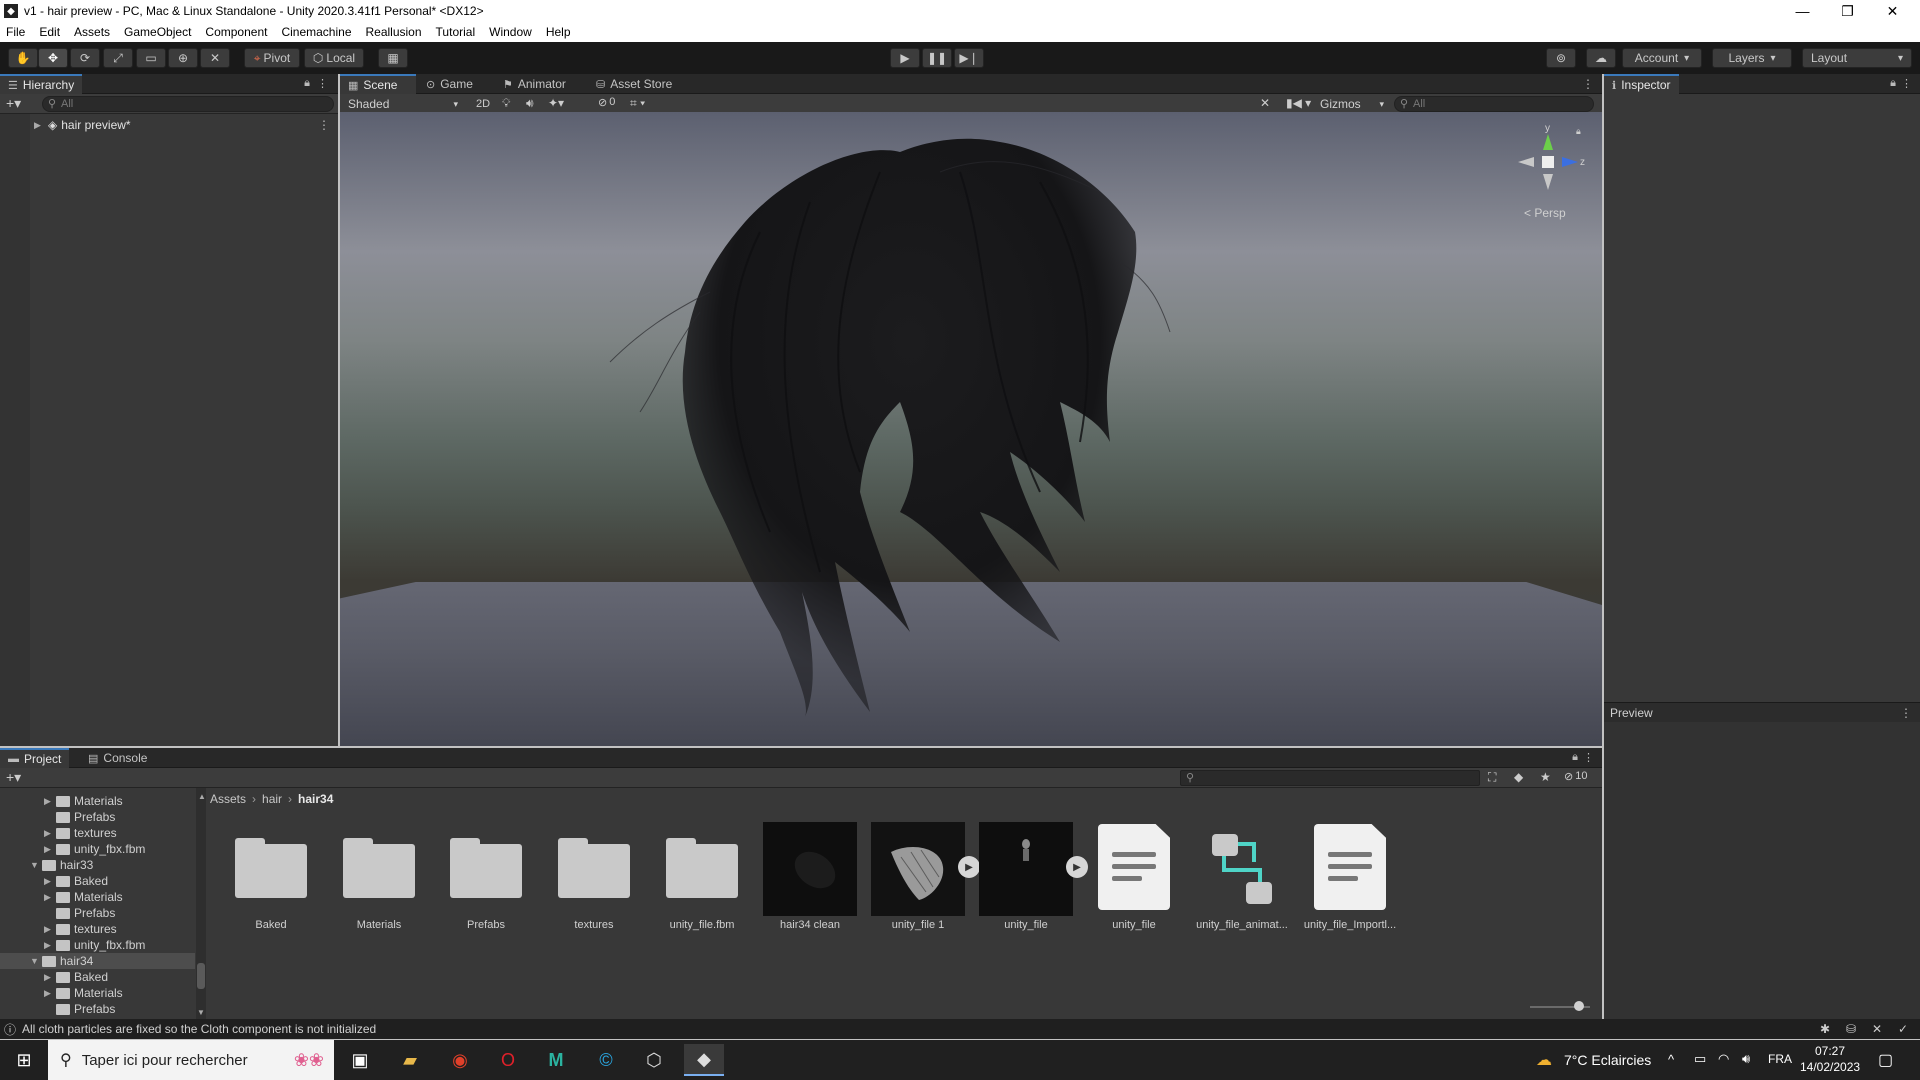 The height and width of the screenshot is (1080, 1920). I want to click on audio-icon: 🔊︎, so click(530, 103).